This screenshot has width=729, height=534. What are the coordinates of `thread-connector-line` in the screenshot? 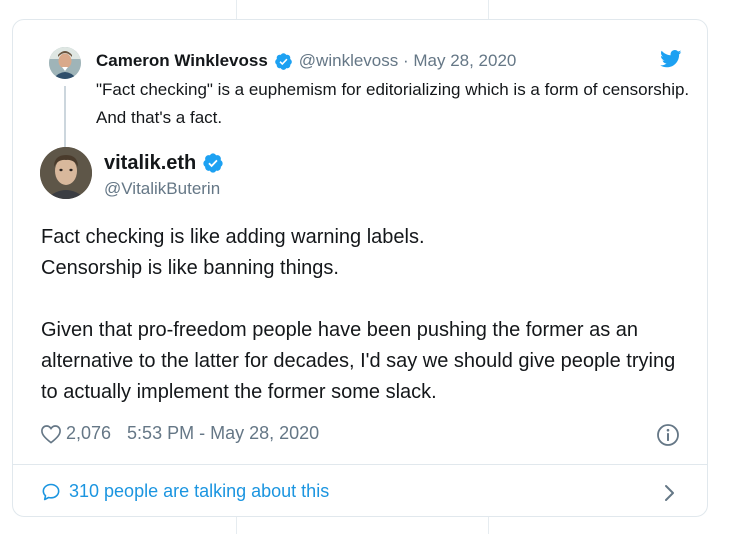 It's located at (65, 117).